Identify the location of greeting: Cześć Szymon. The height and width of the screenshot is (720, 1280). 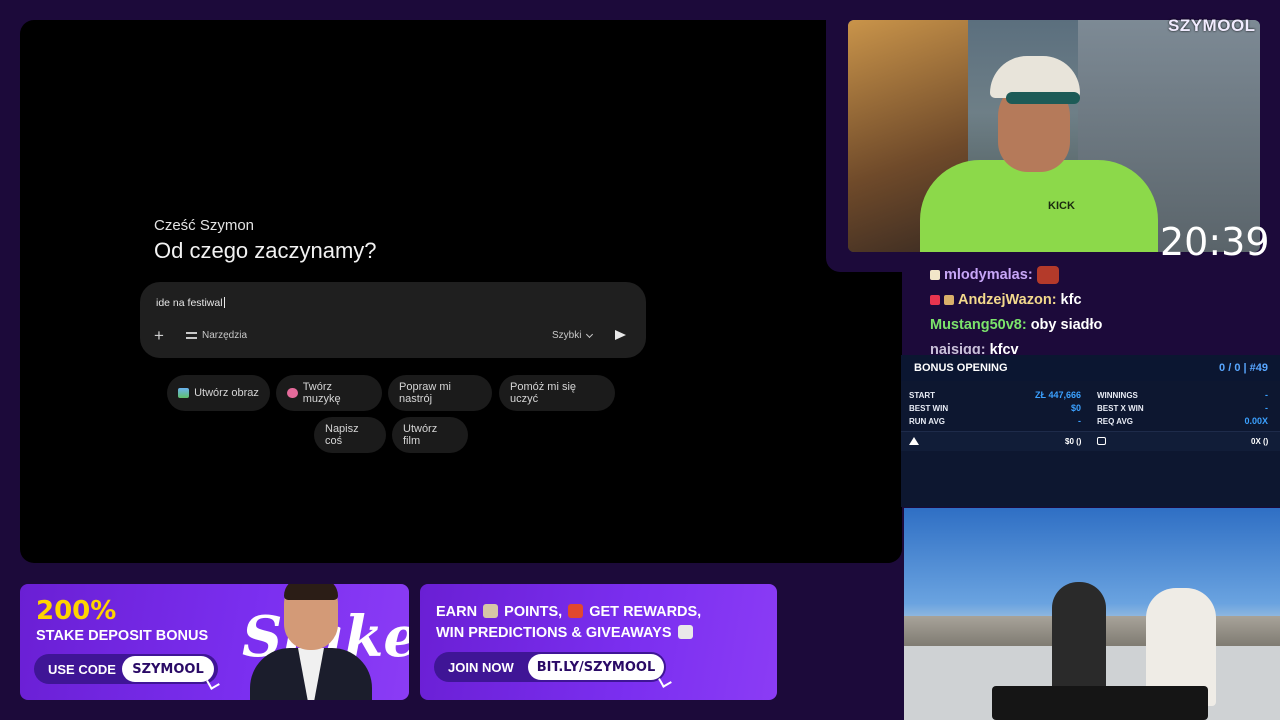
(204, 225).